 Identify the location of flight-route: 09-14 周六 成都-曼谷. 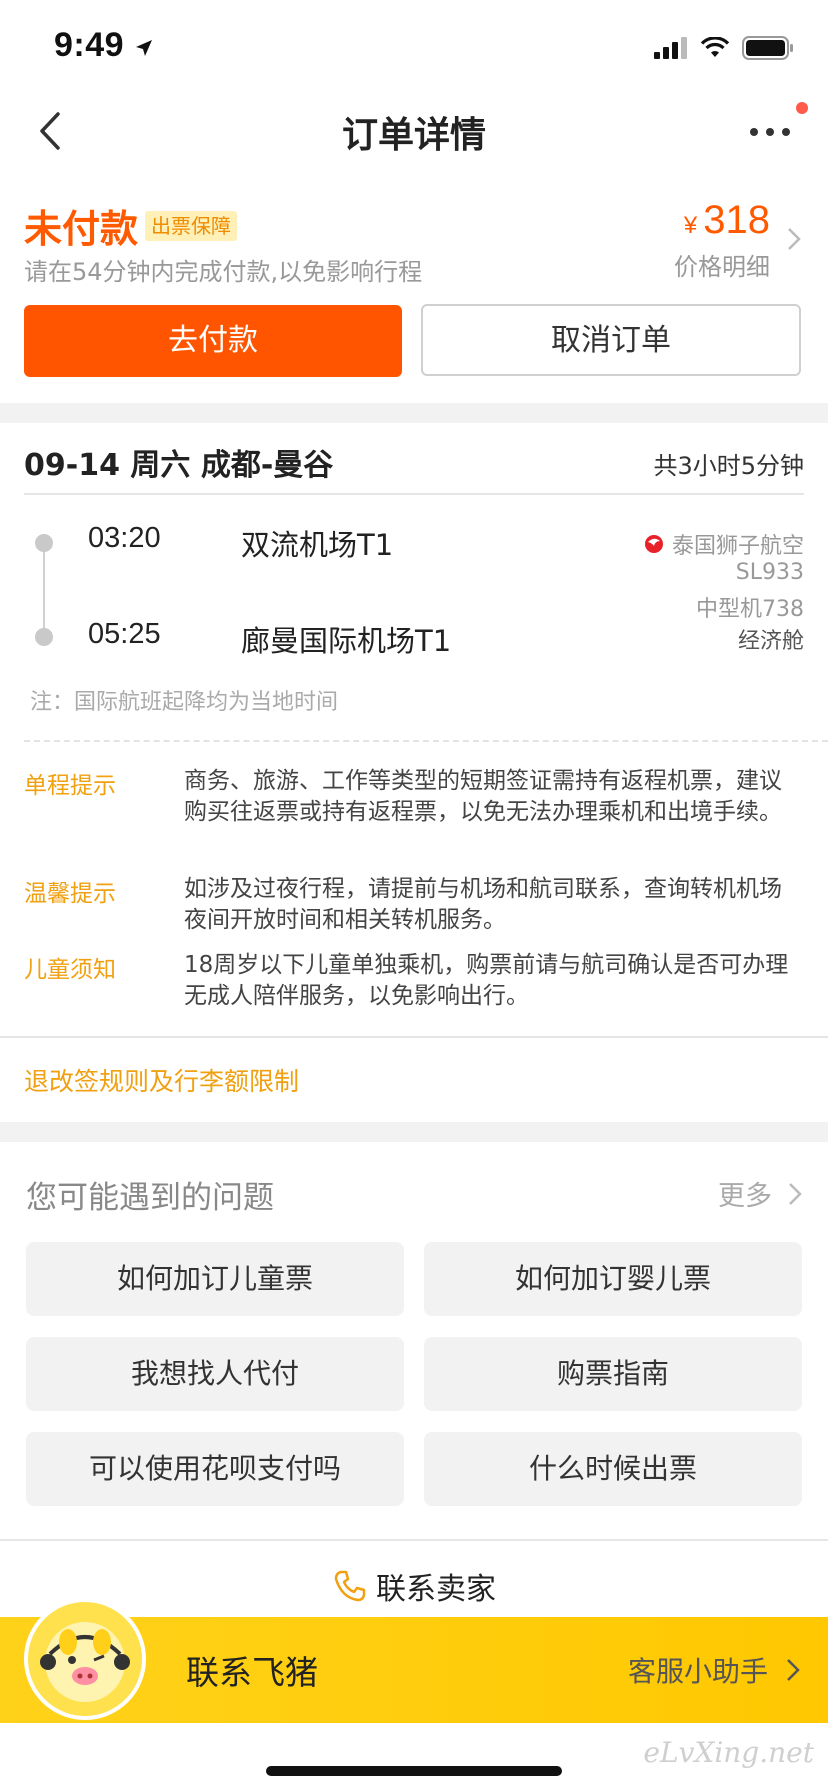
(179, 465).